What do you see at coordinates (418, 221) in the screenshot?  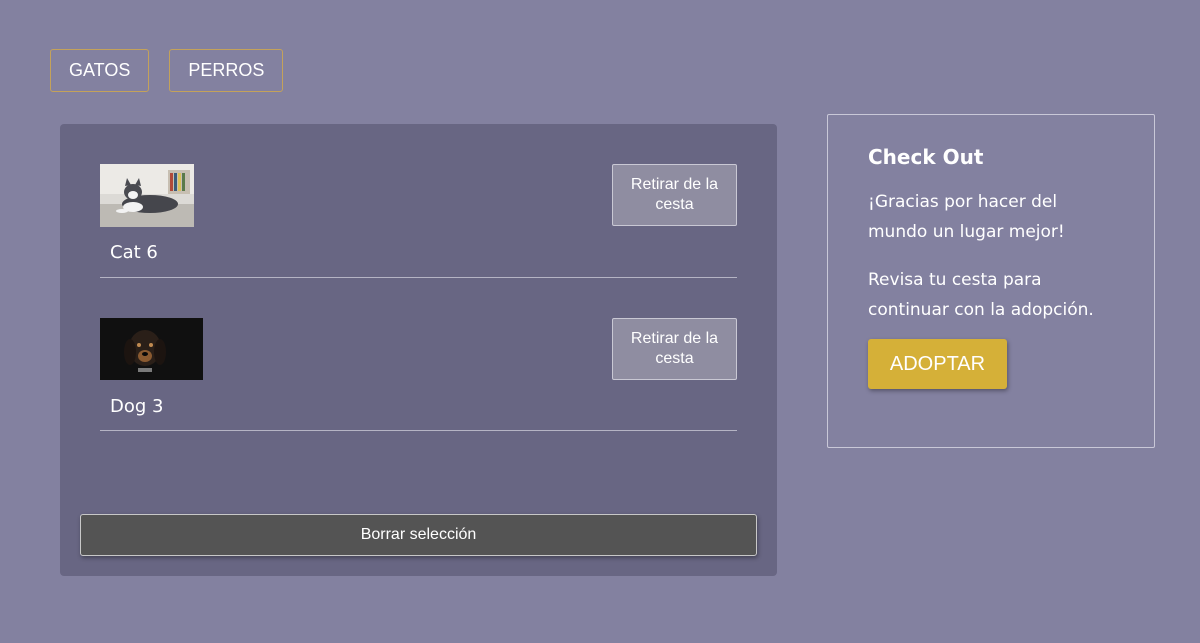 I see `cart-item: Cat 6 Retirar de la cesta` at bounding box center [418, 221].